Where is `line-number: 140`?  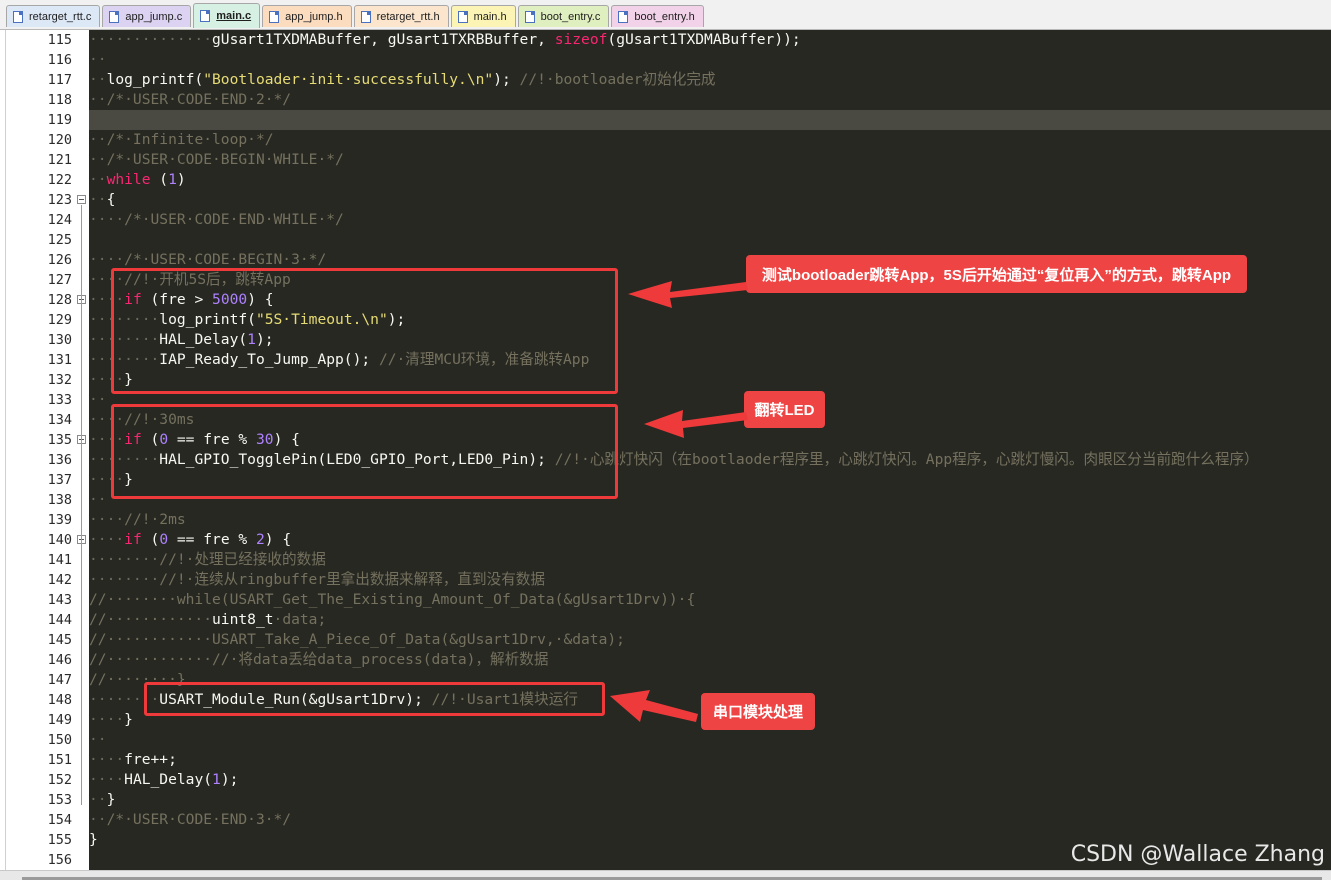
line-number: 140 is located at coordinates (59, 540).